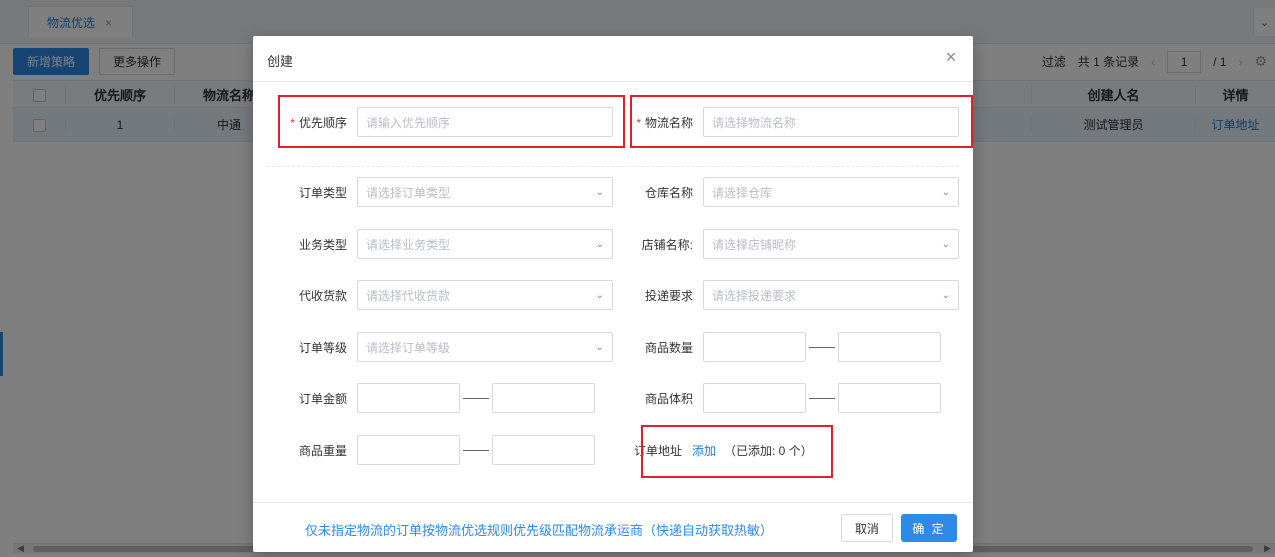  I want to click on goods-volume-label: 商品体积, so click(668, 398).